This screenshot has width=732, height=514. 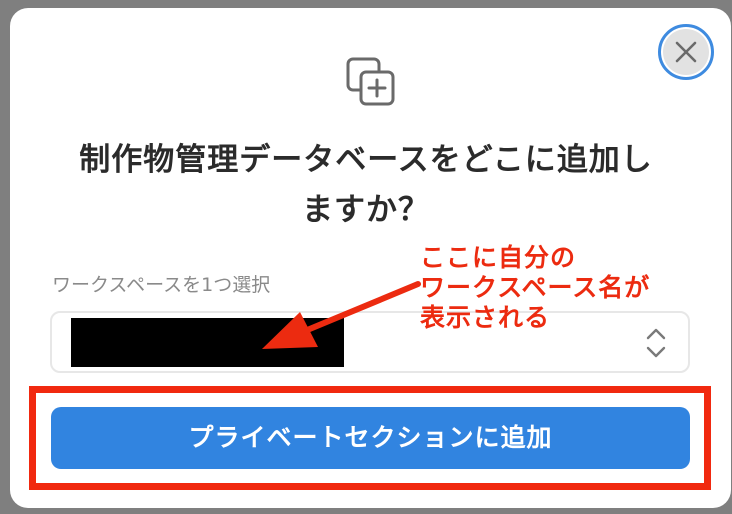 I want to click on redacted-workspace-name, so click(x=207, y=342).